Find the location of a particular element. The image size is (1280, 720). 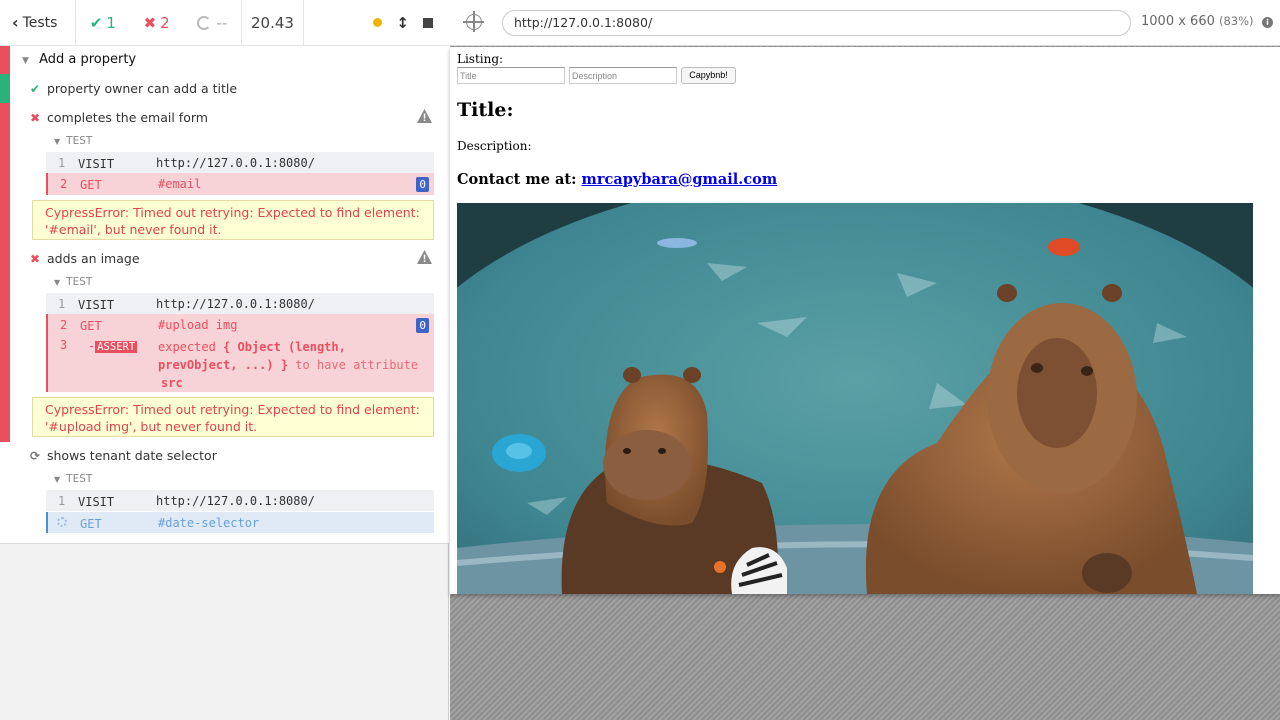

test-title: shows tenant date selector is located at coordinates (132, 455).